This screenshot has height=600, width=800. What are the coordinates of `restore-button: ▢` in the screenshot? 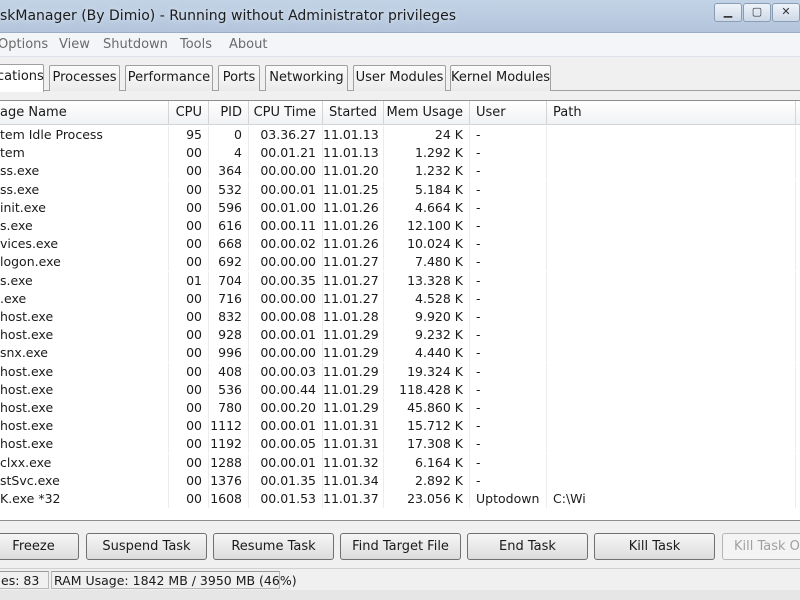 It's located at (757, 12).